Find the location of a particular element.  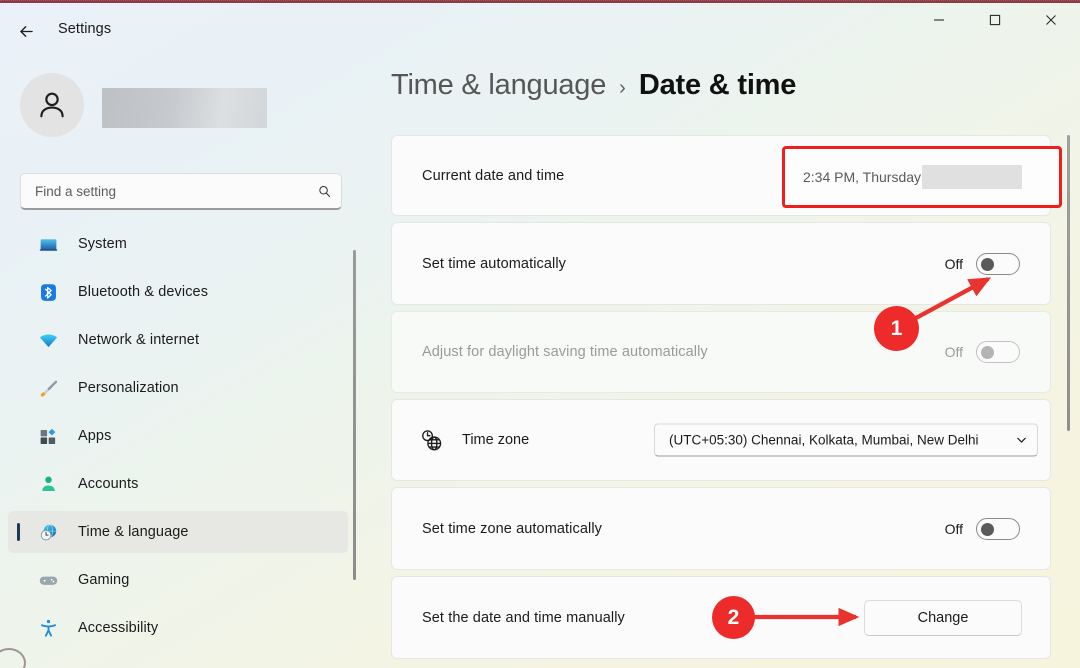

app-title: Settings is located at coordinates (85, 29).